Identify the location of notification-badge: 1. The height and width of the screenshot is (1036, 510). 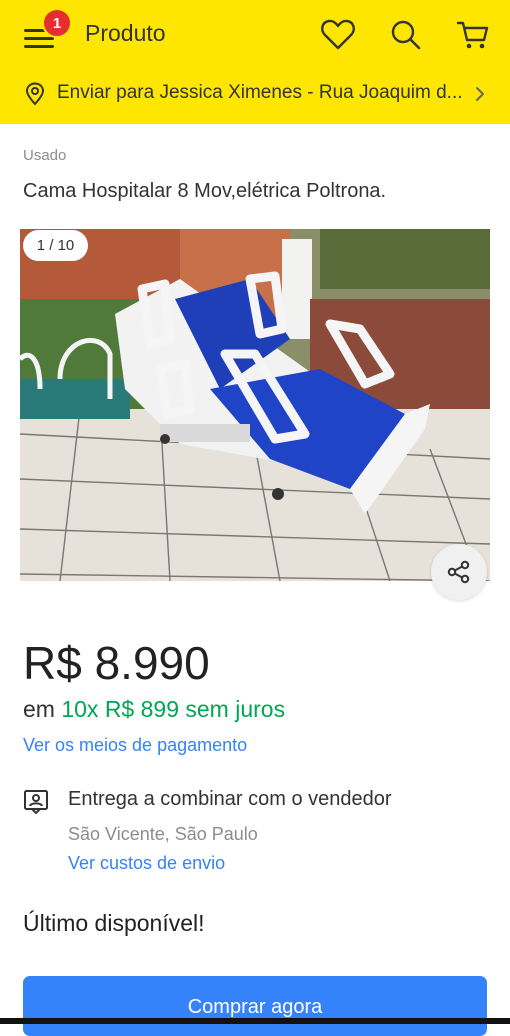
(57, 23).